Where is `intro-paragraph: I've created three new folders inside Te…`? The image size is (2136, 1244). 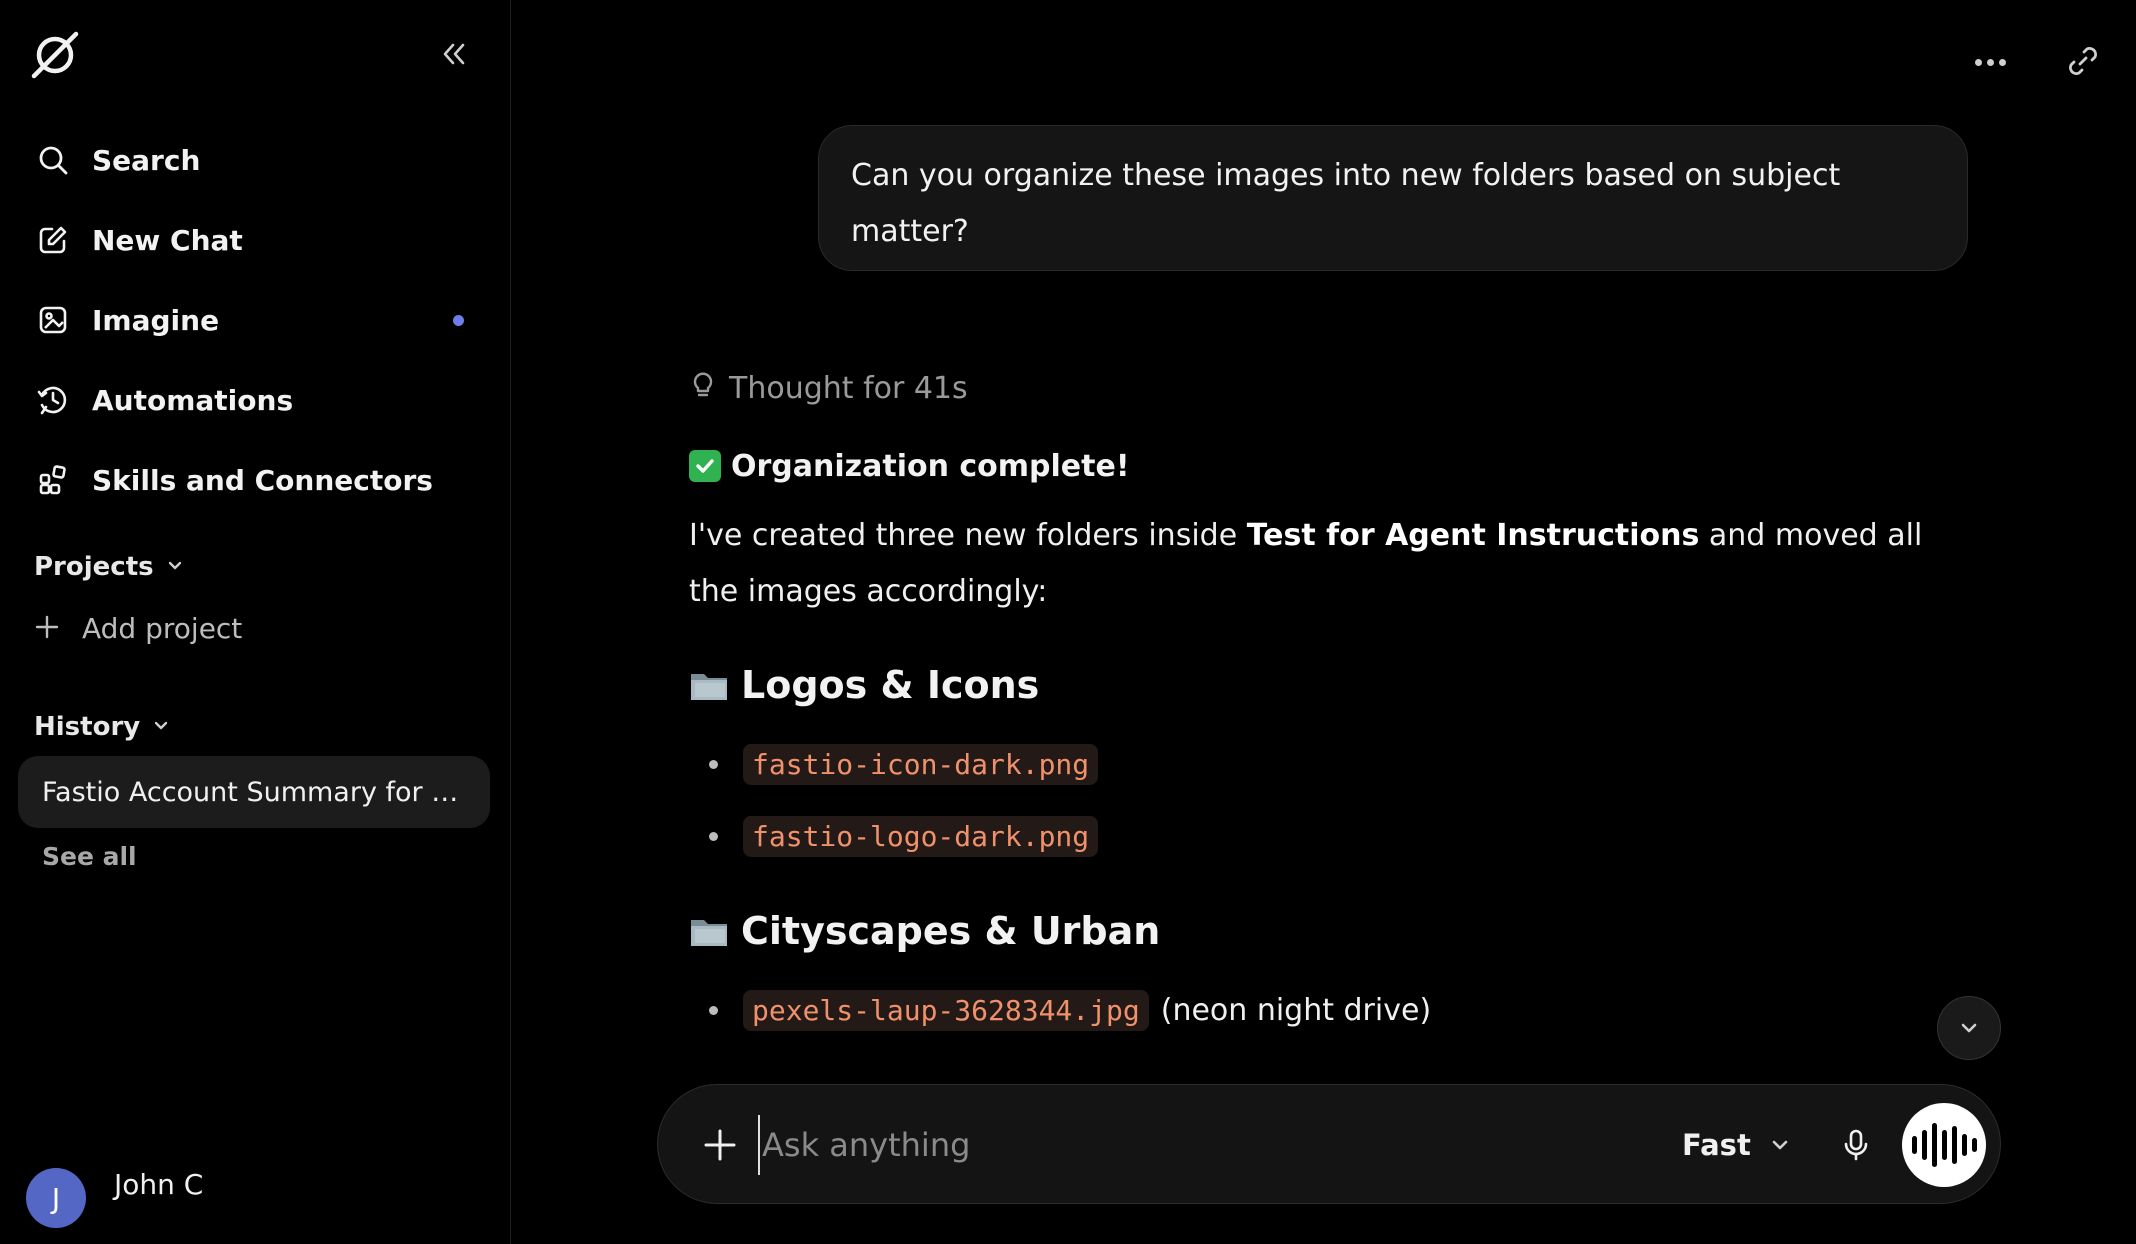 intro-paragraph: I've created three new folders inside Te… is located at coordinates (1306, 563).